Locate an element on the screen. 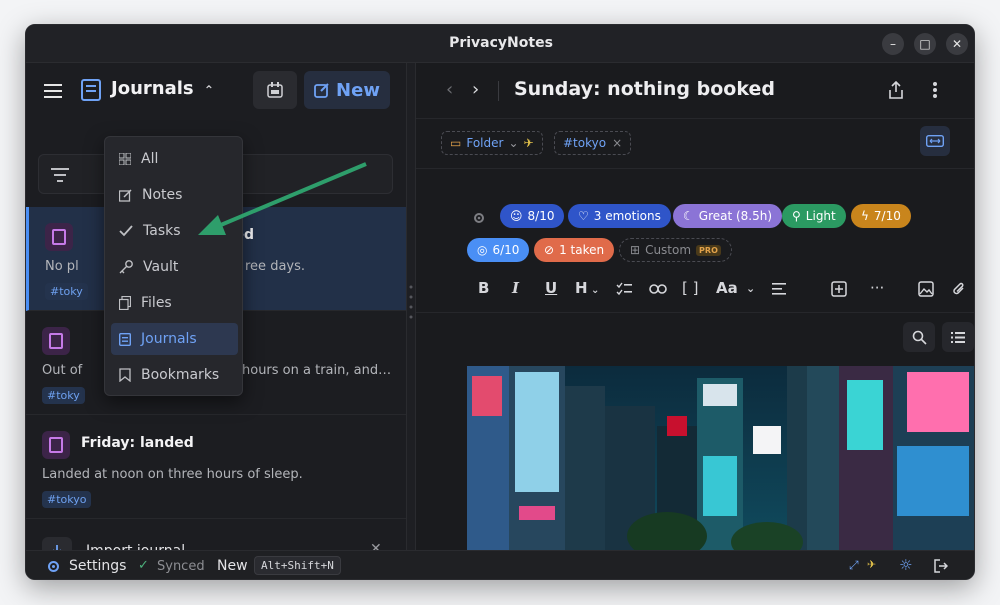 The width and height of the screenshot is (1000, 605). menu-item-label: Tasks is located at coordinates (162, 231).